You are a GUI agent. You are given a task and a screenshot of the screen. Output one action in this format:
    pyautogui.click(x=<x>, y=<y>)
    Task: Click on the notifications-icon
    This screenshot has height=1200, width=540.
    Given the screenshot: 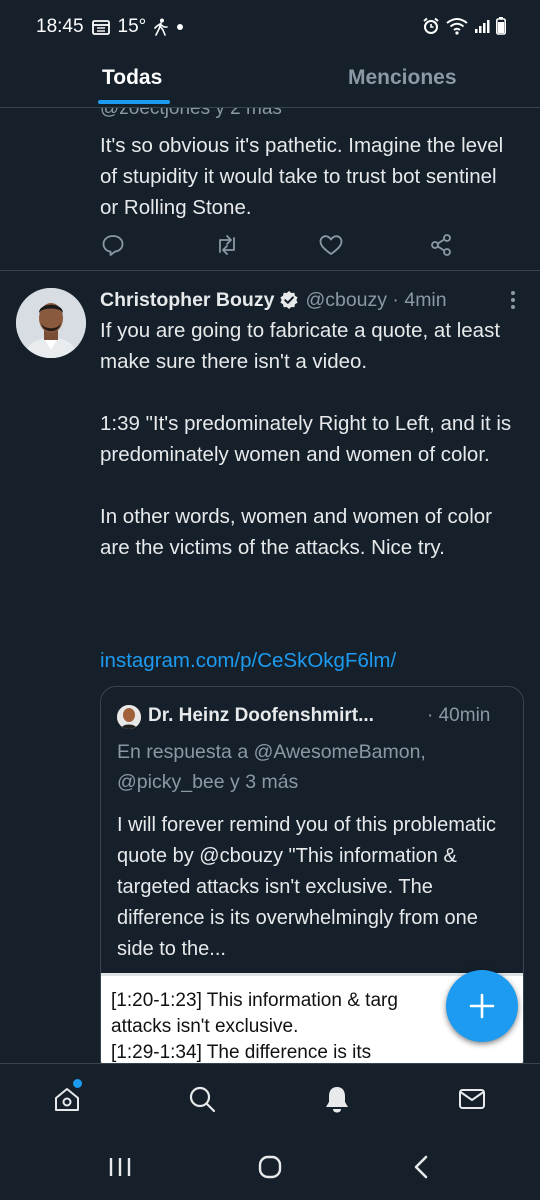 What is the action you would take?
    pyautogui.click(x=337, y=1099)
    